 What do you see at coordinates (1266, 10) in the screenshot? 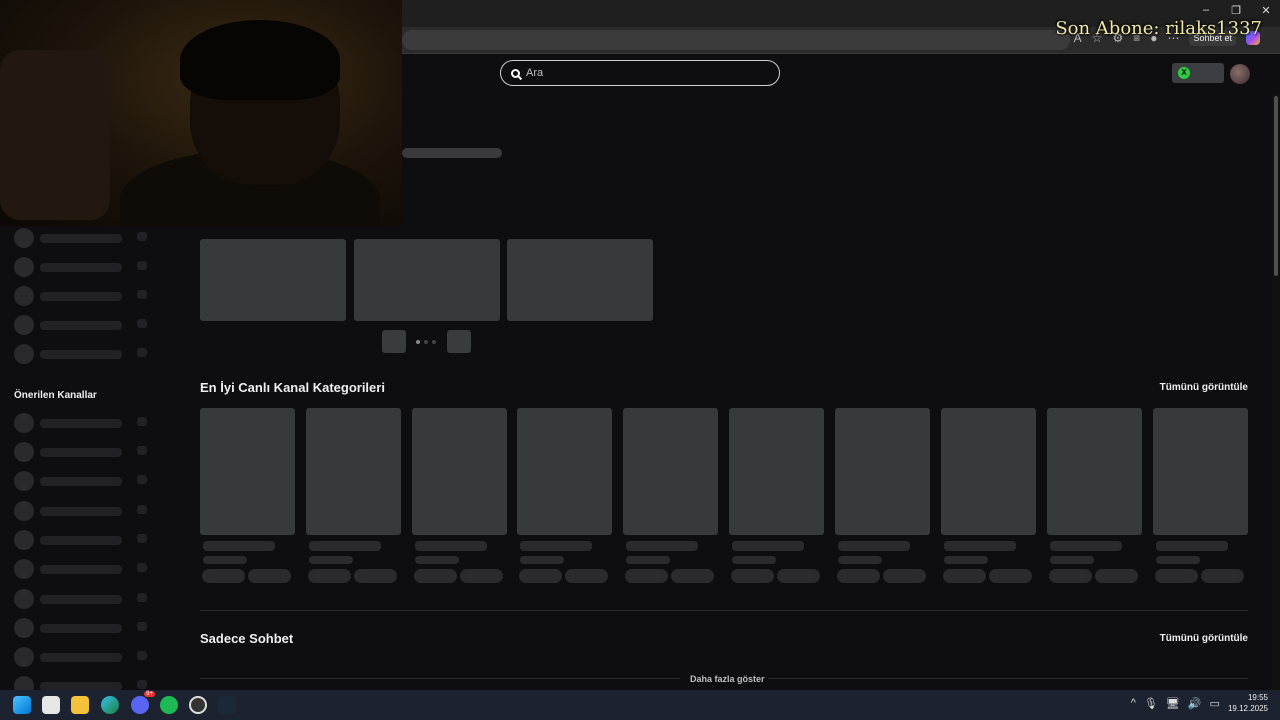
I see `close-icon: ✕` at bounding box center [1266, 10].